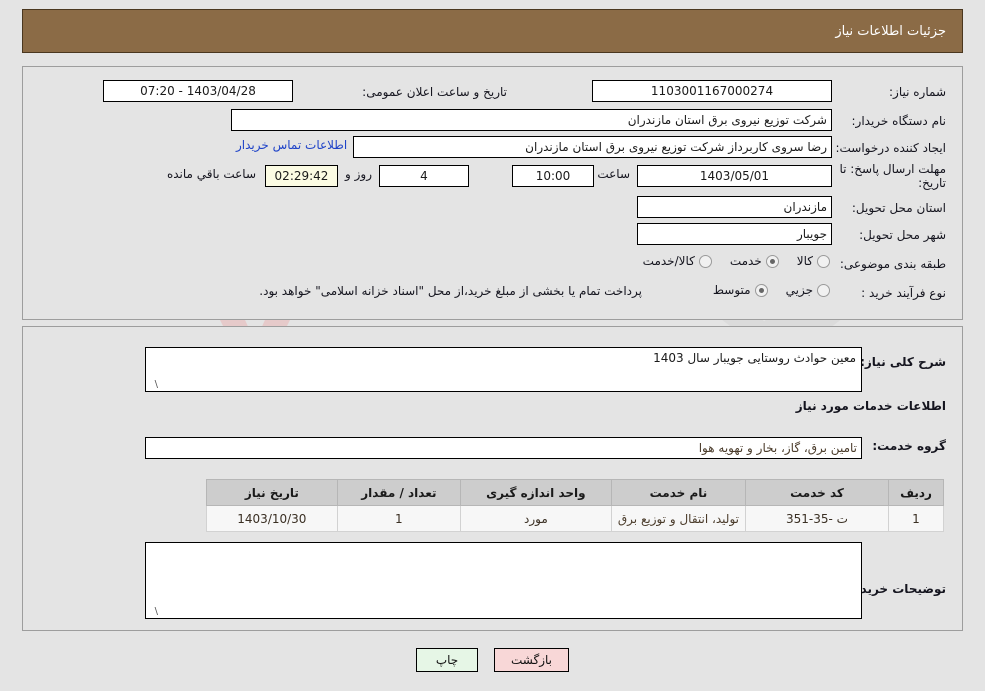 Image resolution: width=985 pixels, height=691 pixels. Describe the element at coordinates (745, 261) in the screenshot. I see `category-radio-khedmat-label: خدمت` at that location.